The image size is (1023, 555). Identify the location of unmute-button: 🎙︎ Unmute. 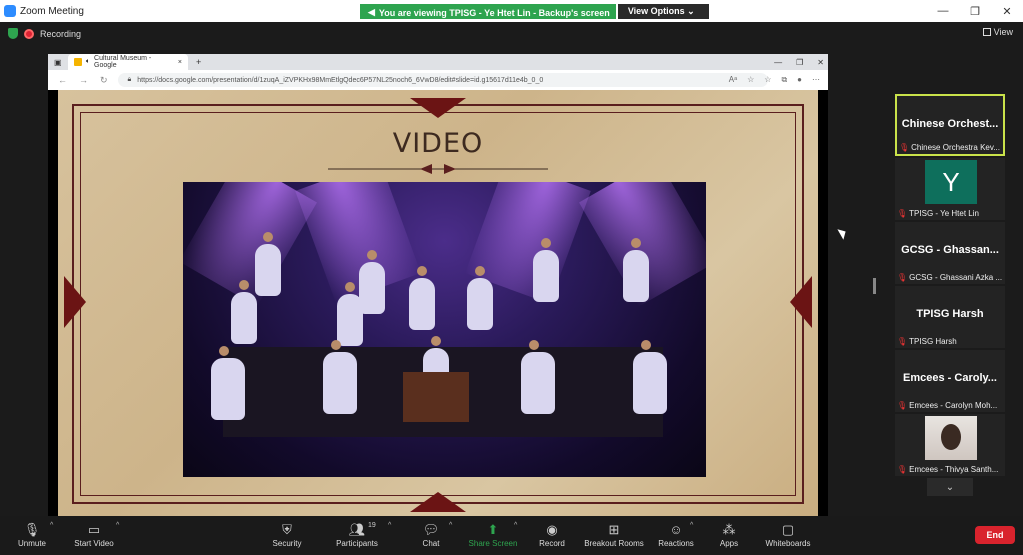
(32, 535).